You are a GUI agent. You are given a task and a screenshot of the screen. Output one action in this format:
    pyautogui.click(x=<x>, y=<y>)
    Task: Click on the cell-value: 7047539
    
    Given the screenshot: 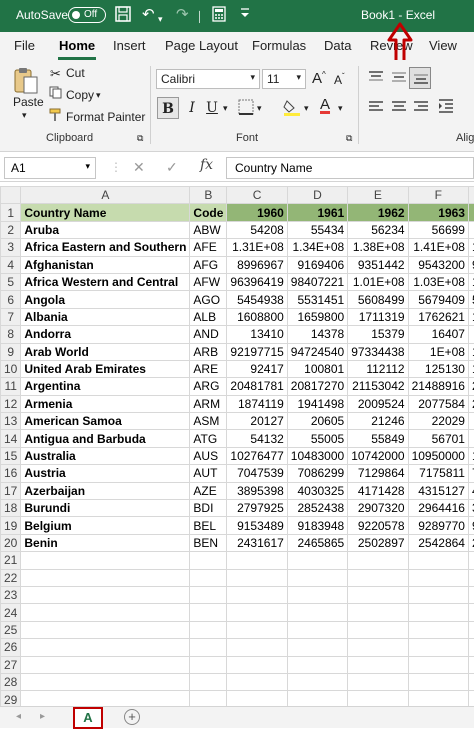 What is the action you would take?
    pyautogui.click(x=257, y=473)
    